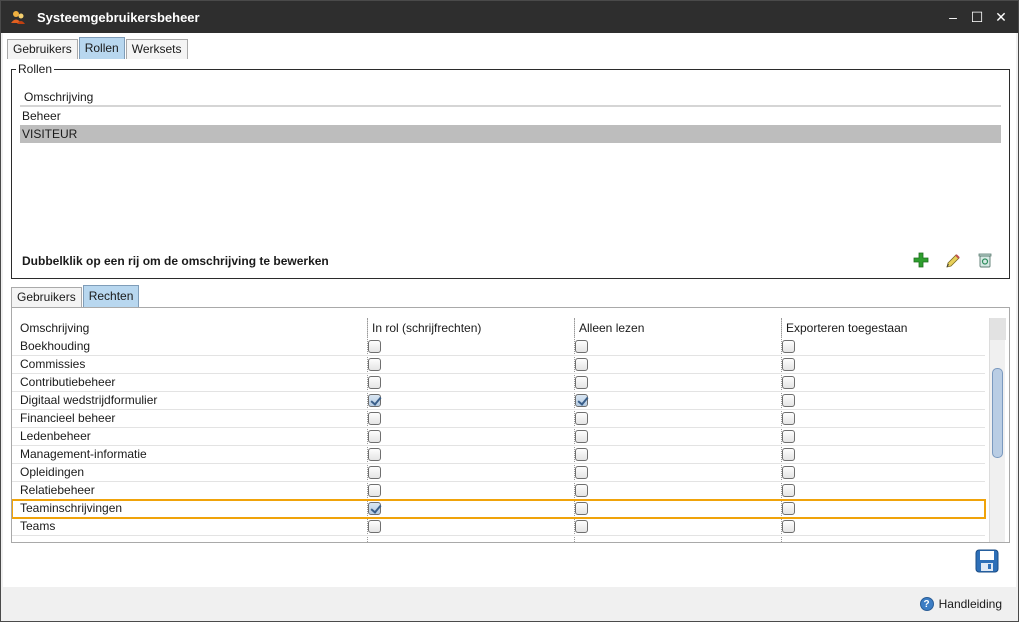 This screenshot has width=1019, height=622. What do you see at coordinates (52, 472) in the screenshot?
I see `rights-row-label: Opleidingen` at bounding box center [52, 472].